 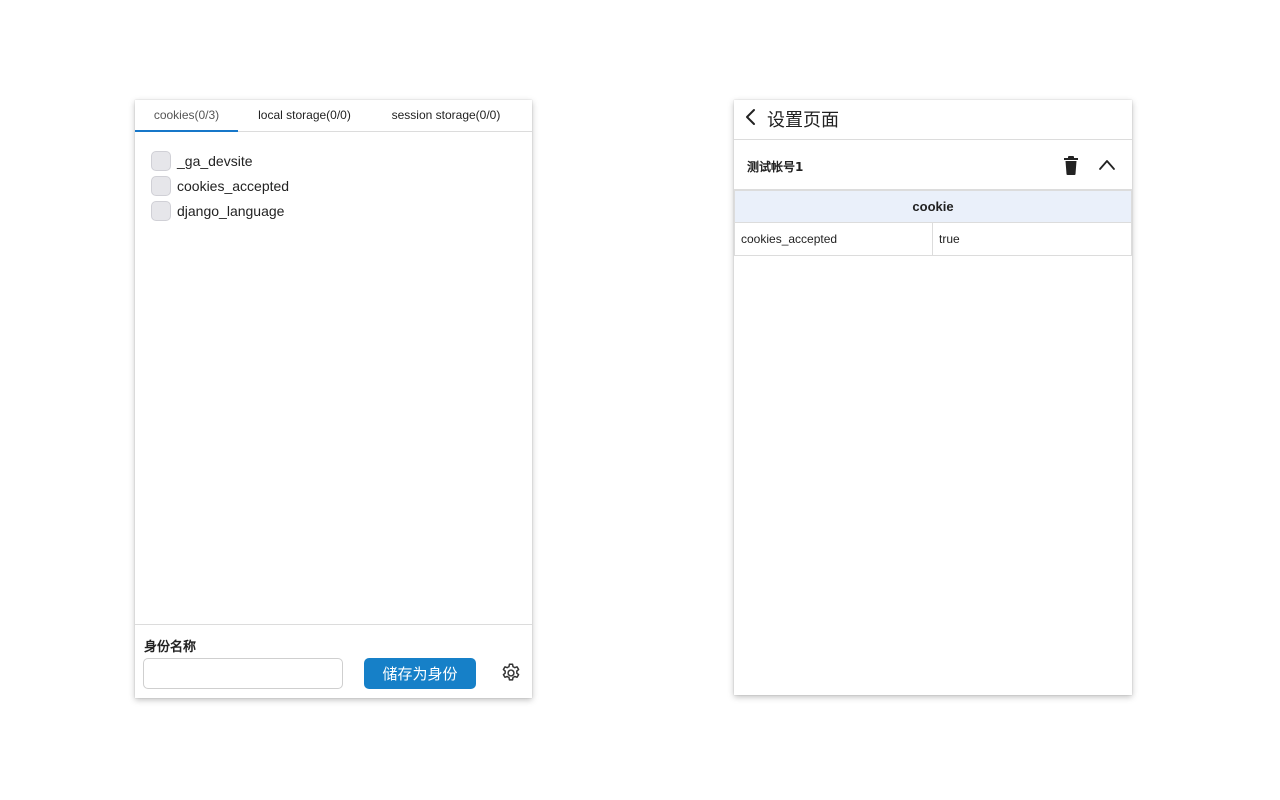 I want to click on tab-session-storage: session storage(0/0), so click(x=446, y=116).